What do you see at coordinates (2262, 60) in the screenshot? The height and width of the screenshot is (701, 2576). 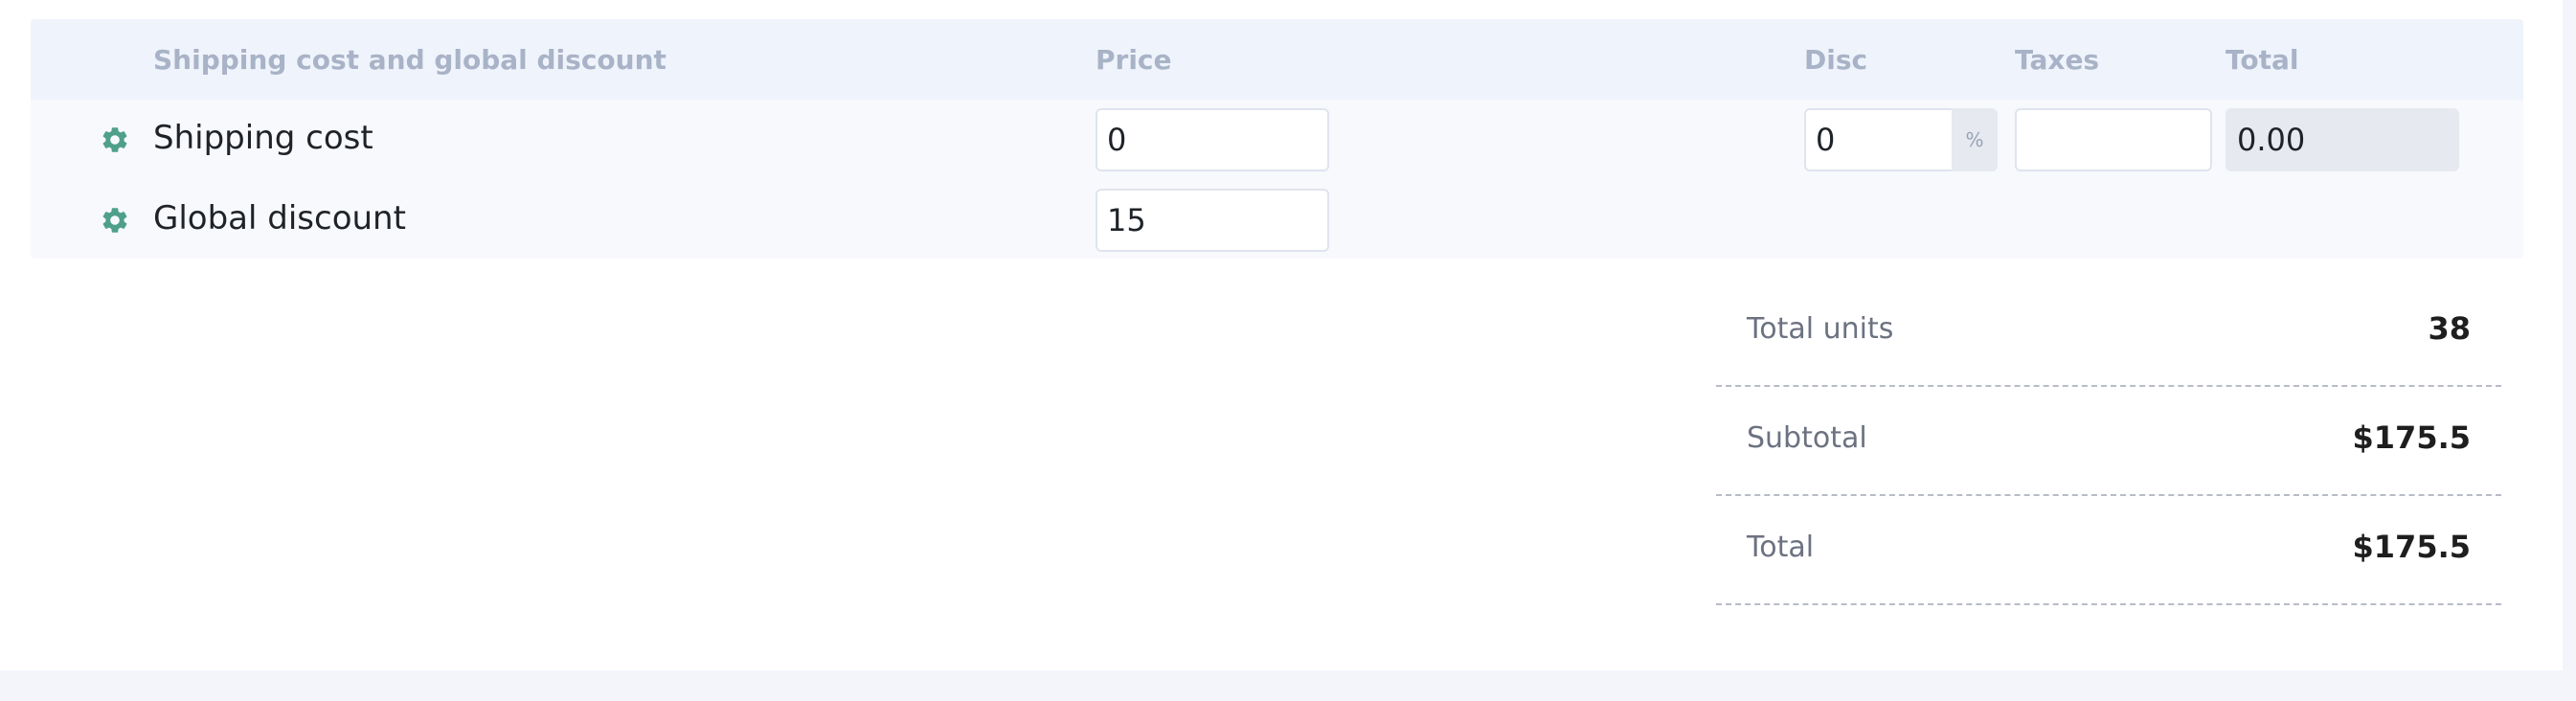 I see `header-total: Total` at bounding box center [2262, 60].